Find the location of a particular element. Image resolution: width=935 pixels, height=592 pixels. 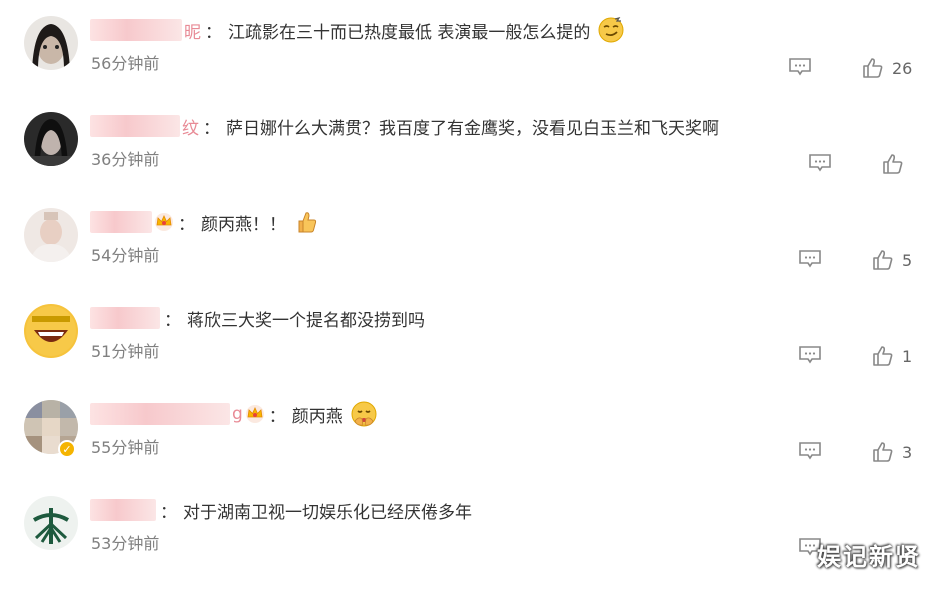

comment-text-line: ： 蒋欣三大奖一个提名都没捞到吗 is located at coordinates (257, 318).